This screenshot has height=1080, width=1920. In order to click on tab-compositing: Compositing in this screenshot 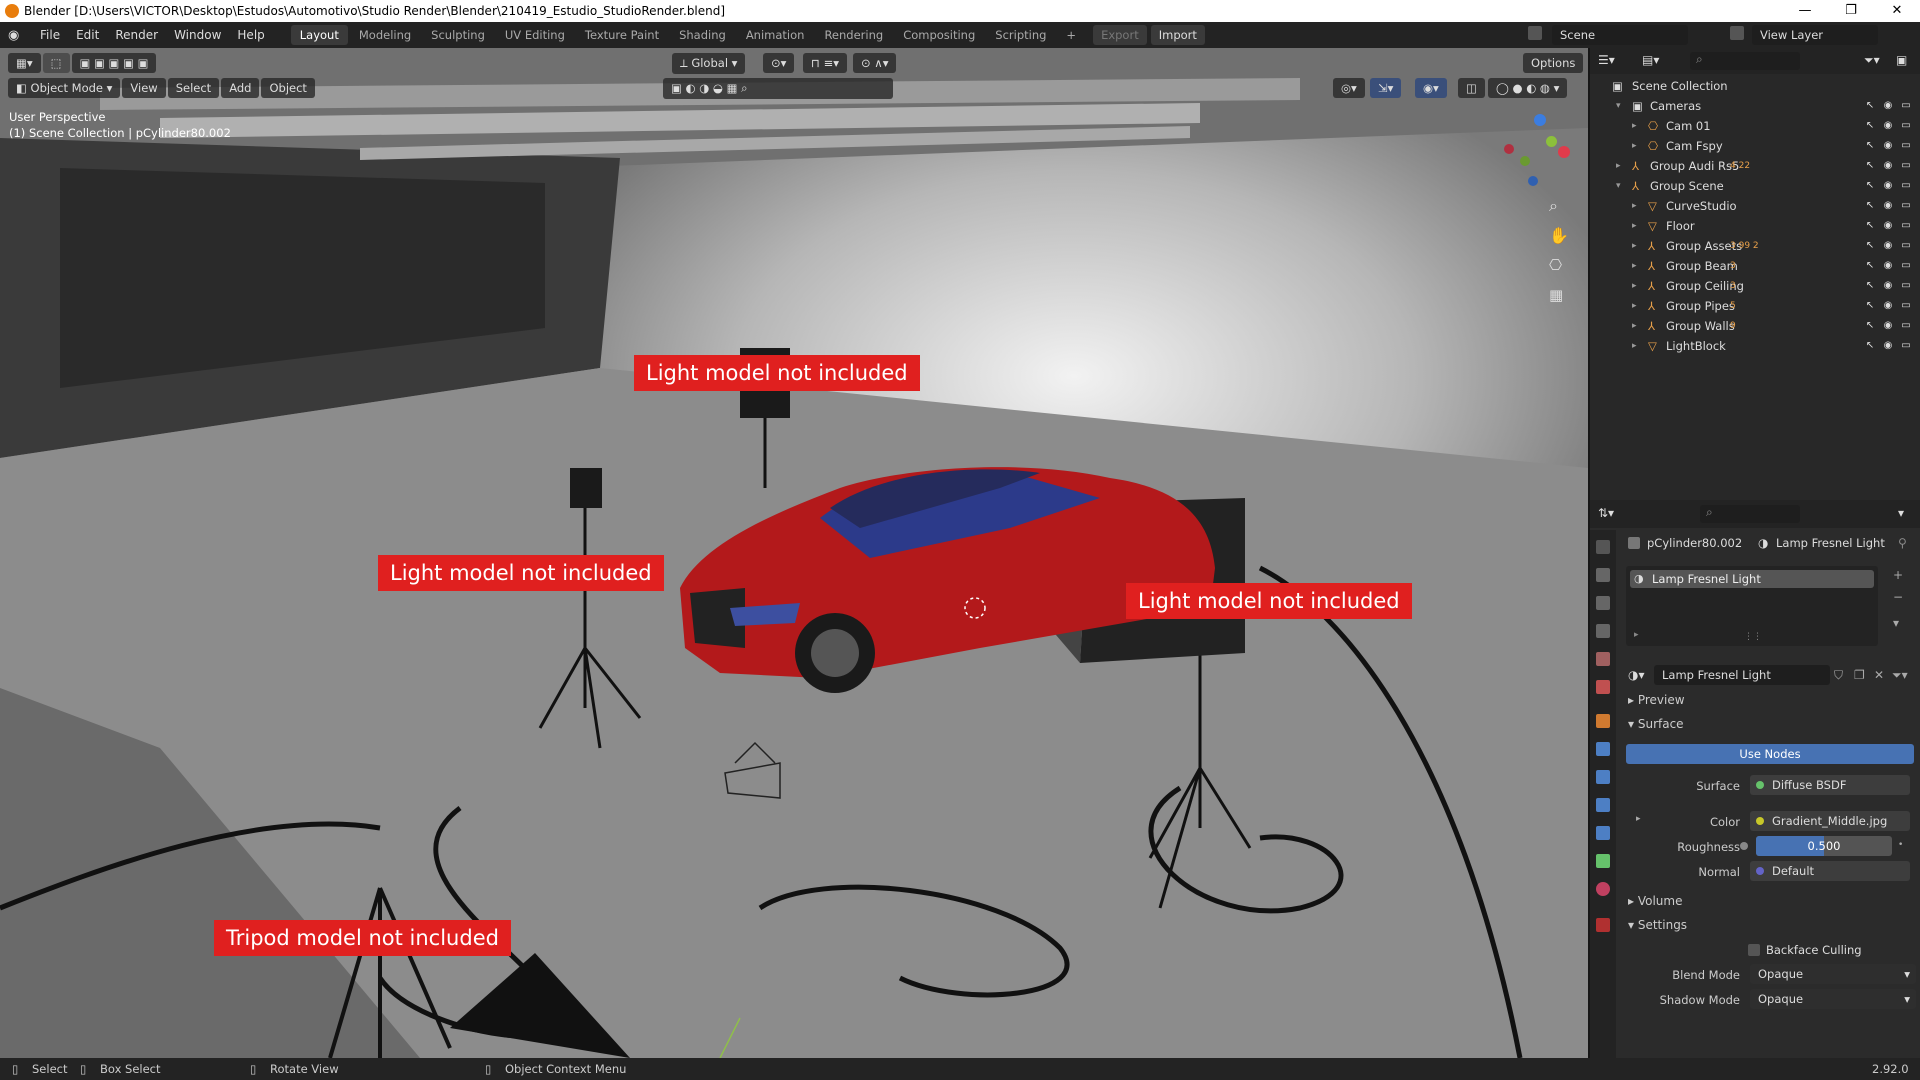, I will do `click(939, 35)`.